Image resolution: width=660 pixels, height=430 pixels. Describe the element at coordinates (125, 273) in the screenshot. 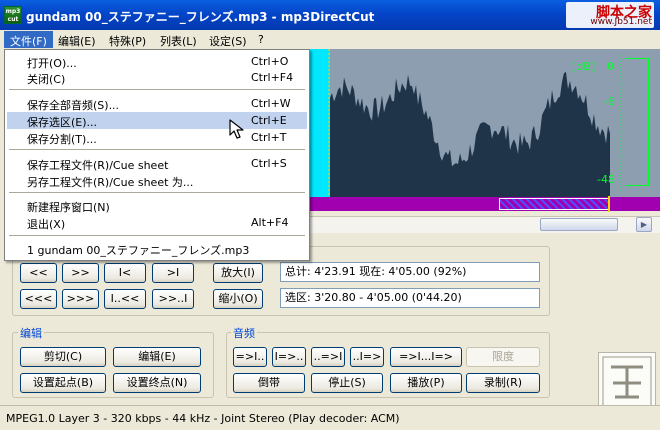

I see `nav-start-button: I<` at that location.